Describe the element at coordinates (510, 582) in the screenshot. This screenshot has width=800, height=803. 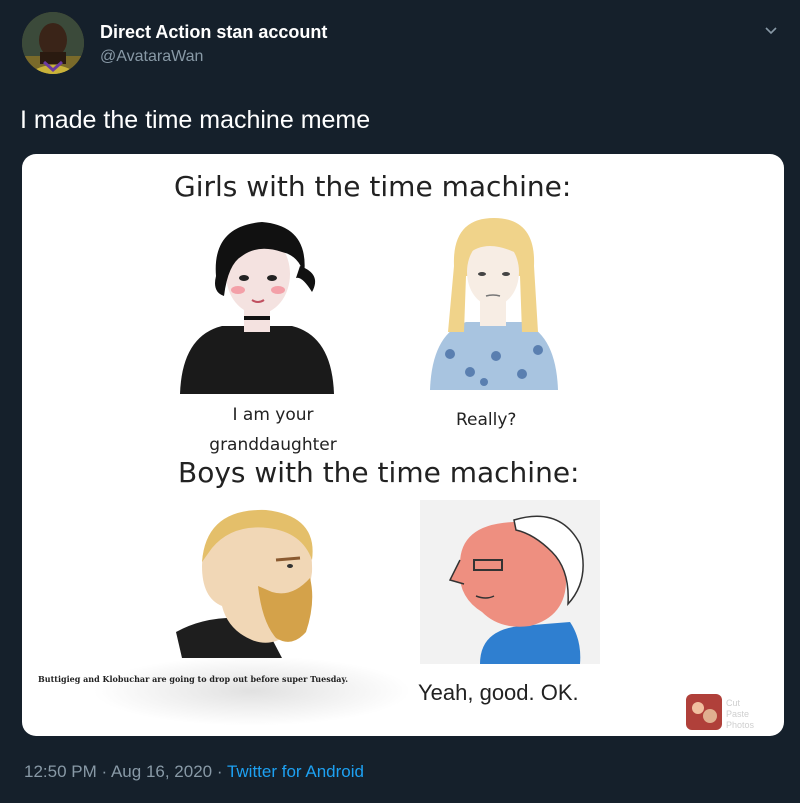
I see `old-man-illustration` at that location.